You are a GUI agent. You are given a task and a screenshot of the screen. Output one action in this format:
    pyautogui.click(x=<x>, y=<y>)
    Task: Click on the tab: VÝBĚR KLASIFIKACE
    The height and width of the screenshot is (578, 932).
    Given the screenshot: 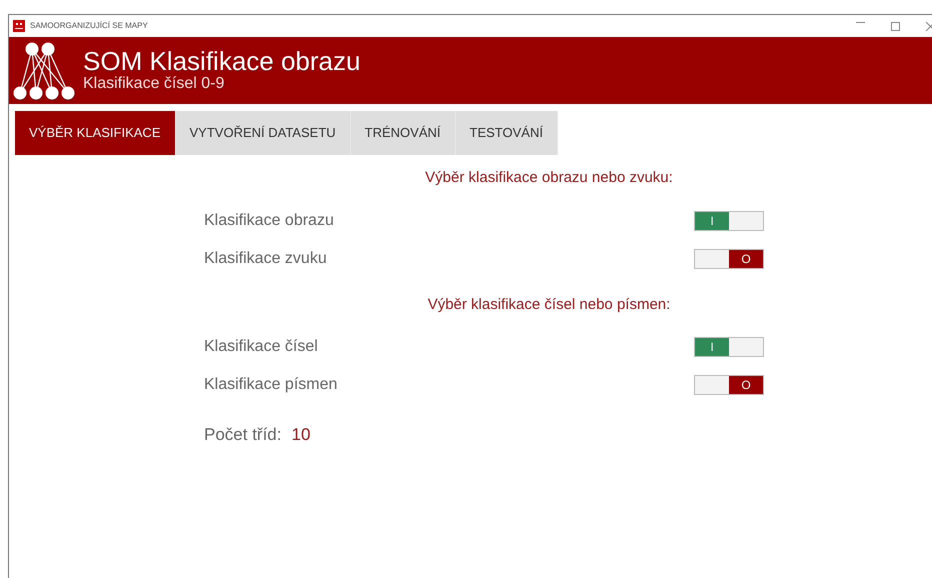 What is the action you would take?
    pyautogui.click(x=95, y=133)
    